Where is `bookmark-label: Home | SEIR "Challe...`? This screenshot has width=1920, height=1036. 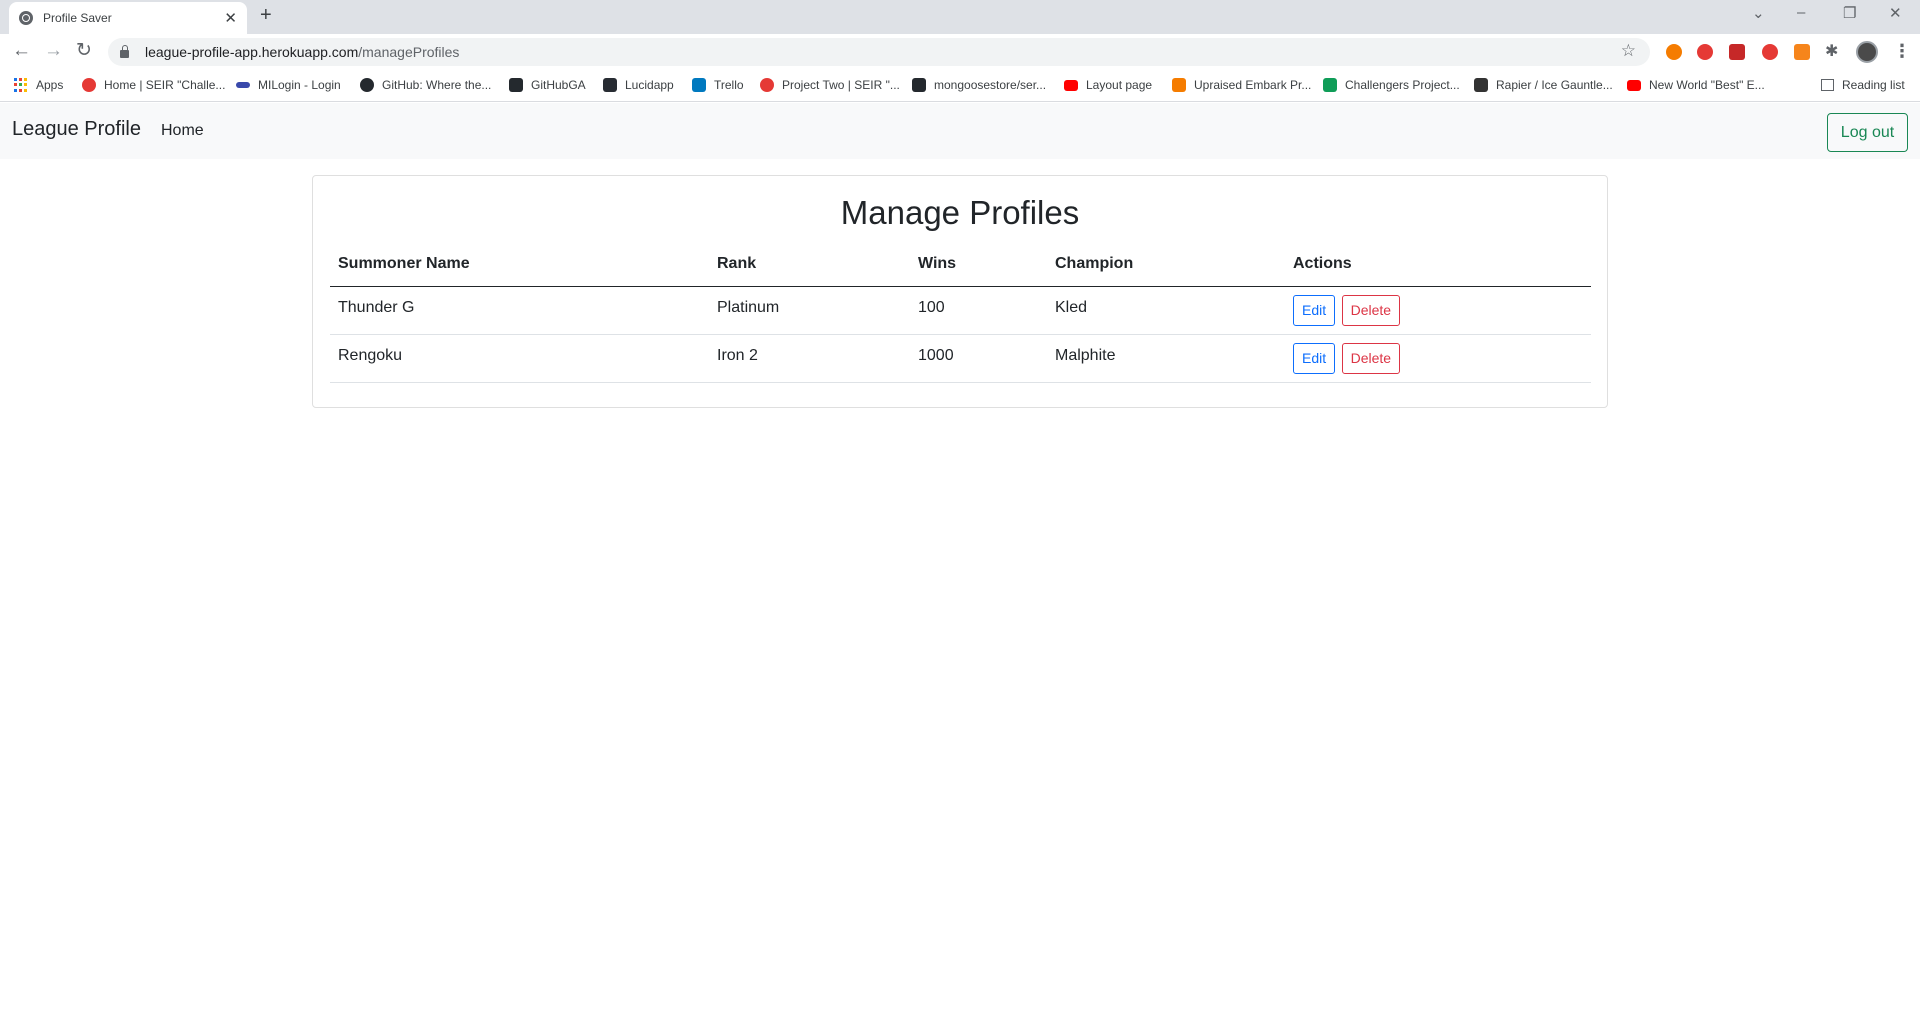
bookmark-label: Home | SEIR "Challe... is located at coordinates (165, 85).